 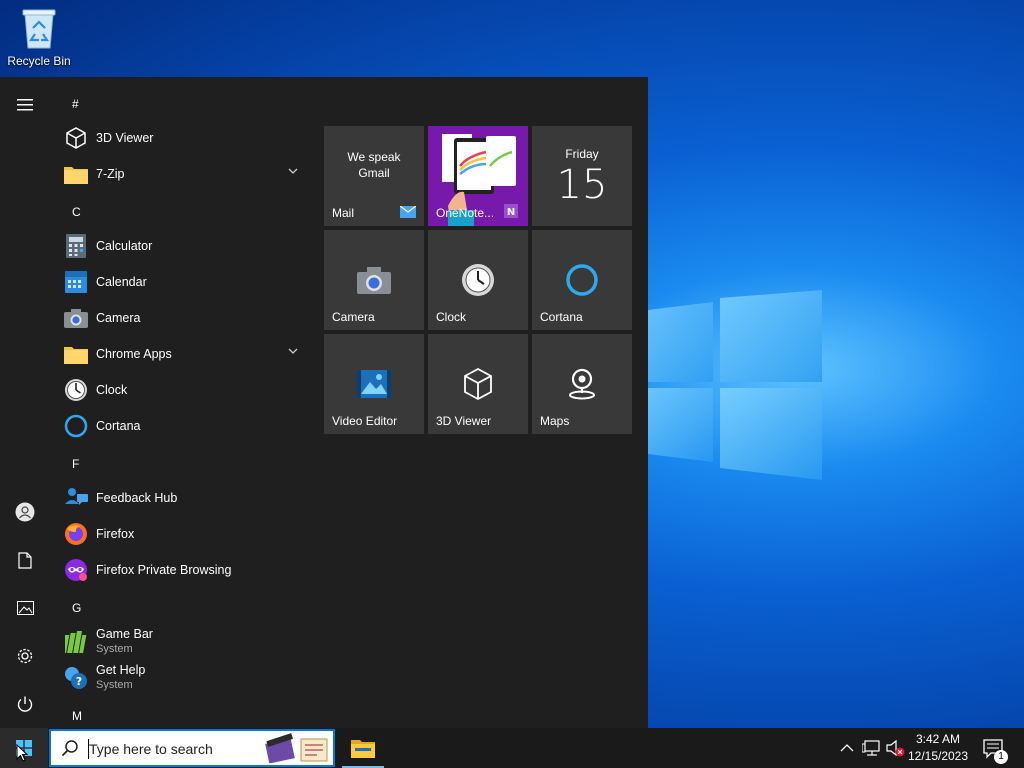 What do you see at coordinates (408, 212) in the screenshot?
I see `mail-icon` at bounding box center [408, 212].